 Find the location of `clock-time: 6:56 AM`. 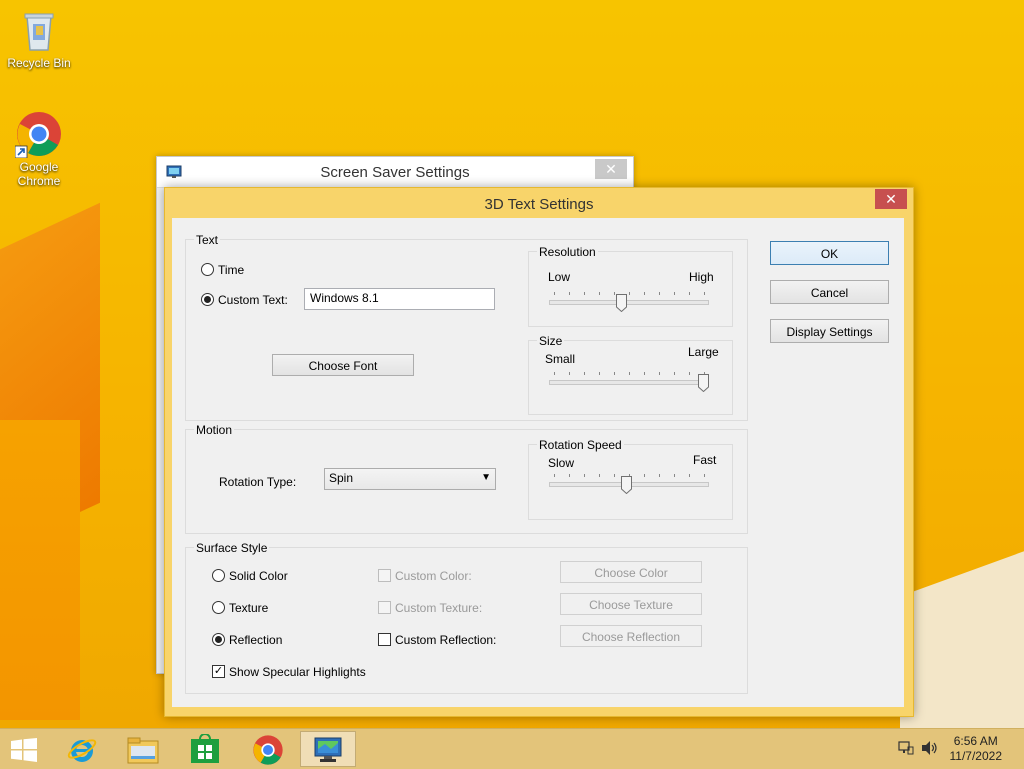

clock-time: 6:56 AM is located at coordinates (975, 741).